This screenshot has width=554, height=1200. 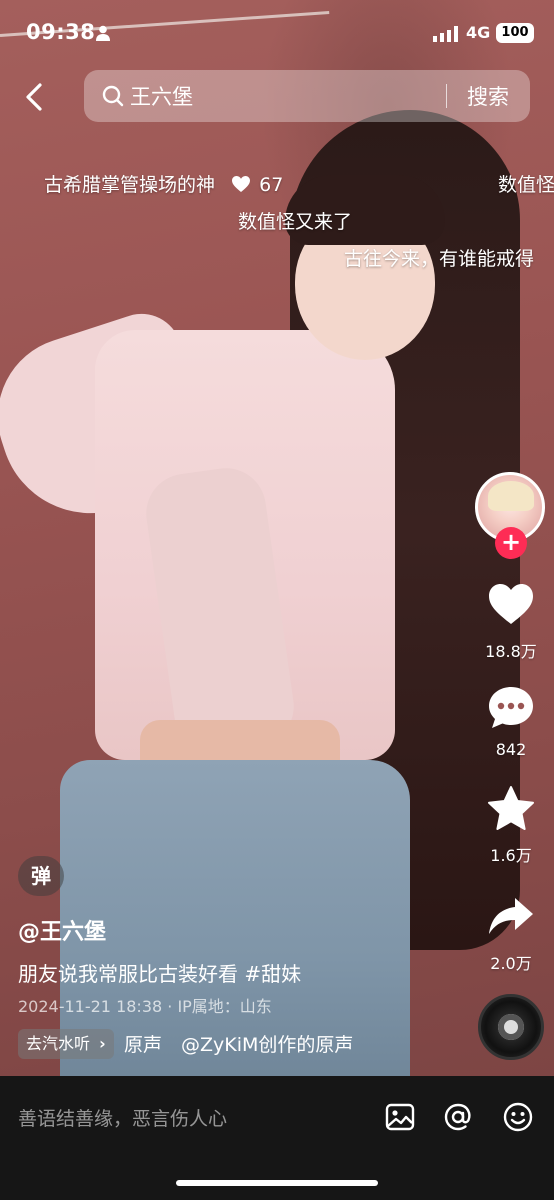 What do you see at coordinates (58, 1043) in the screenshot?
I see `listen-tag-label: 去汽水听` at bounding box center [58, 1043].